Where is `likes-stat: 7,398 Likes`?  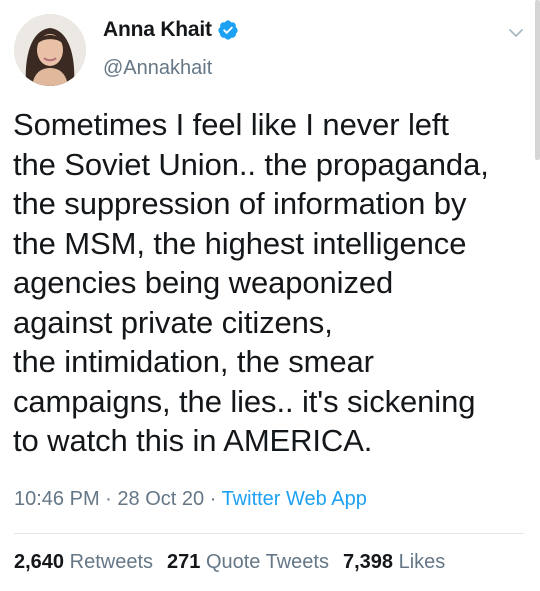 likes-stat: 7,398 Likes is located at coordinates (394, 562).